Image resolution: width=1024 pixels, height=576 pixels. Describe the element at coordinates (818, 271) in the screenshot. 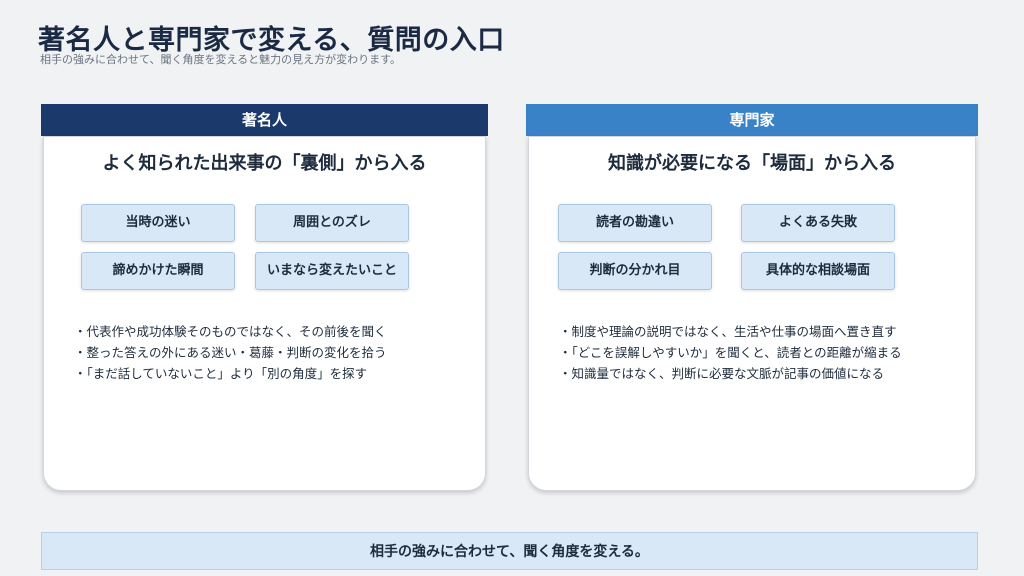

I see `tag-concrete-consultation: 具体的な相談場面` at that location.